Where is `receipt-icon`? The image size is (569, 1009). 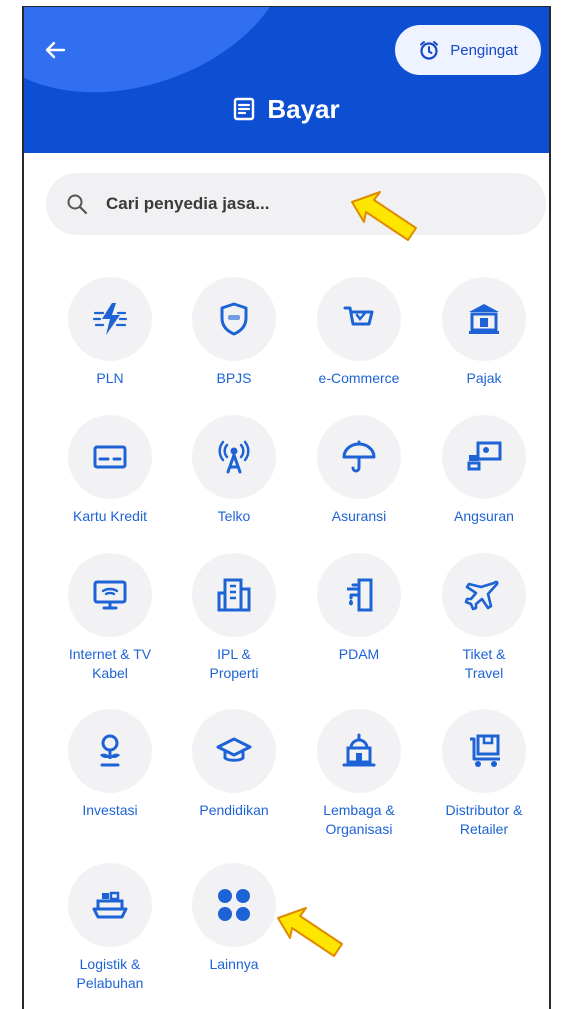 receipt-icon is located at coordinates (244, 109).